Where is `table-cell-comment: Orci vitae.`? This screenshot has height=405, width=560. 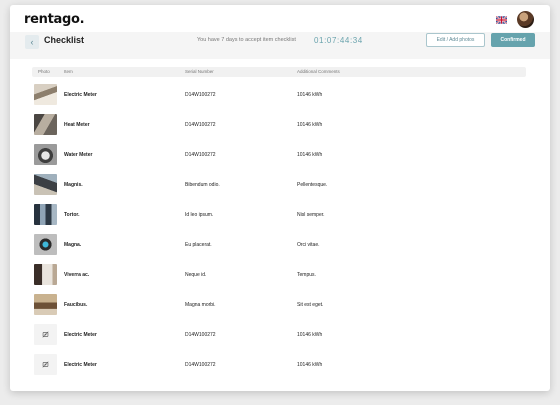
table-cell-comment: Orci vitae. is located at coordinates (308, 245).